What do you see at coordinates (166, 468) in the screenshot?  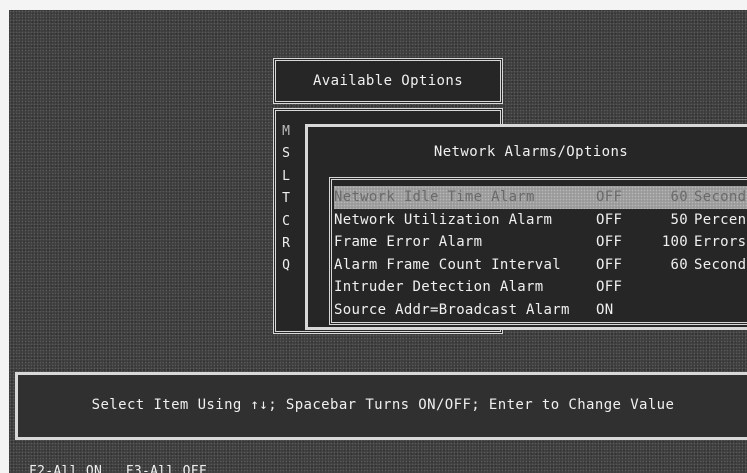 I see `all-off-key: F3-All OFF` at bounding box center [166, 468].